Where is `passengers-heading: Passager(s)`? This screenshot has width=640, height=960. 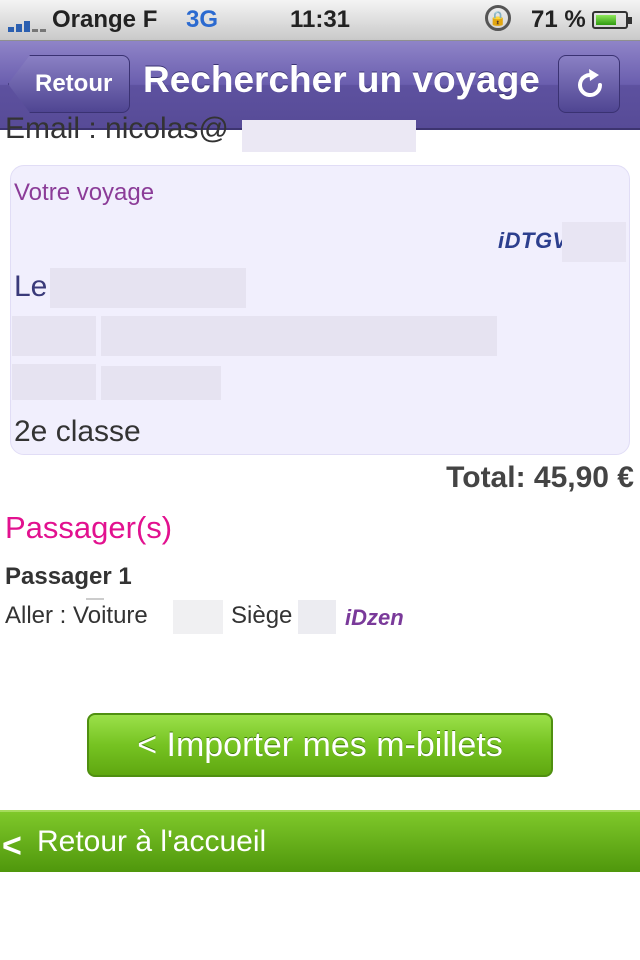 passengers-heading: Passager(s) is located at coordinates (89, 527).